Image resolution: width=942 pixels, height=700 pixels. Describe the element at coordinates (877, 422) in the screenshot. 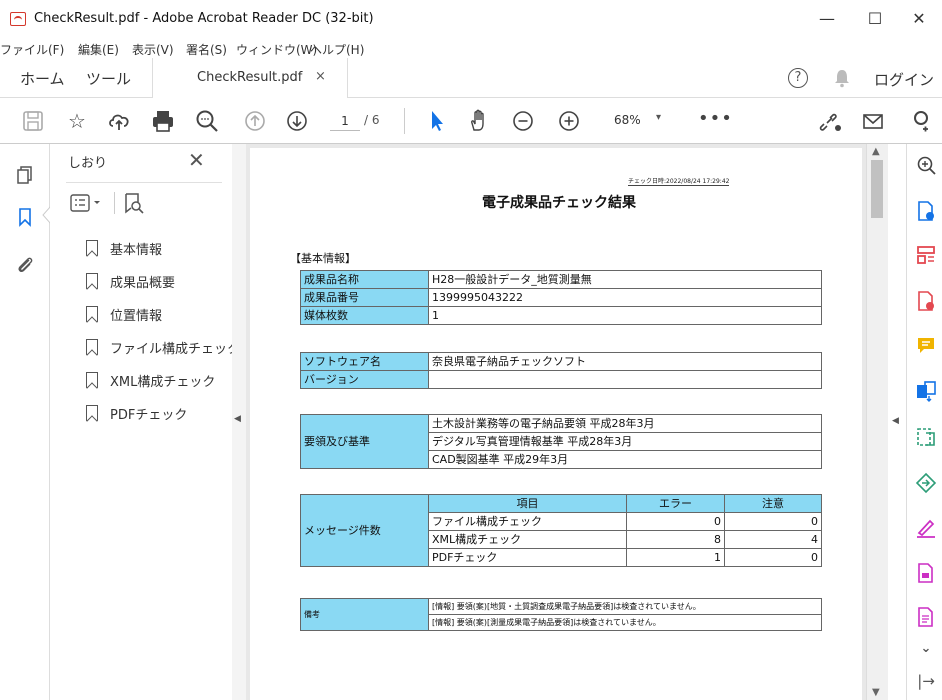

I see `vertical-scrollbar: ▲ ▼` at that location.